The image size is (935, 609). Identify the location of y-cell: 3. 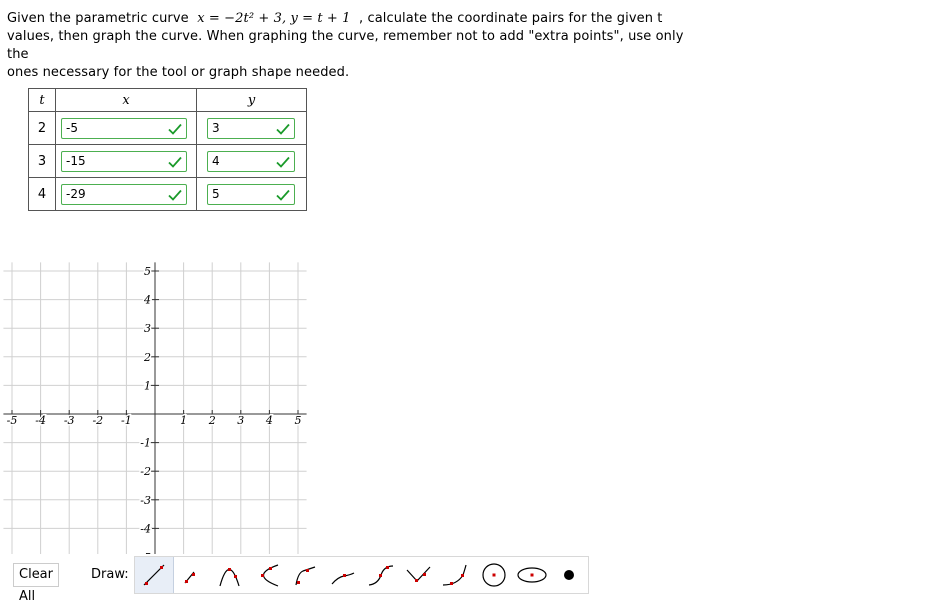
(251, 128).